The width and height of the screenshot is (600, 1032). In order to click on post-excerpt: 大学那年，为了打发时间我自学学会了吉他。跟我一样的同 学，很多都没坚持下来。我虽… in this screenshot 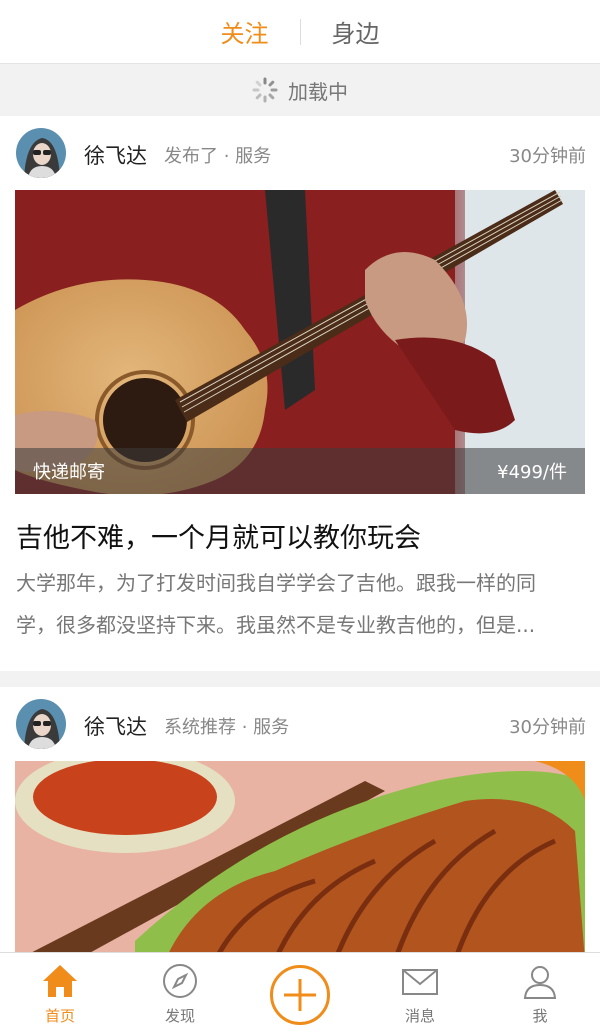, I will do `click(301, 604)`.